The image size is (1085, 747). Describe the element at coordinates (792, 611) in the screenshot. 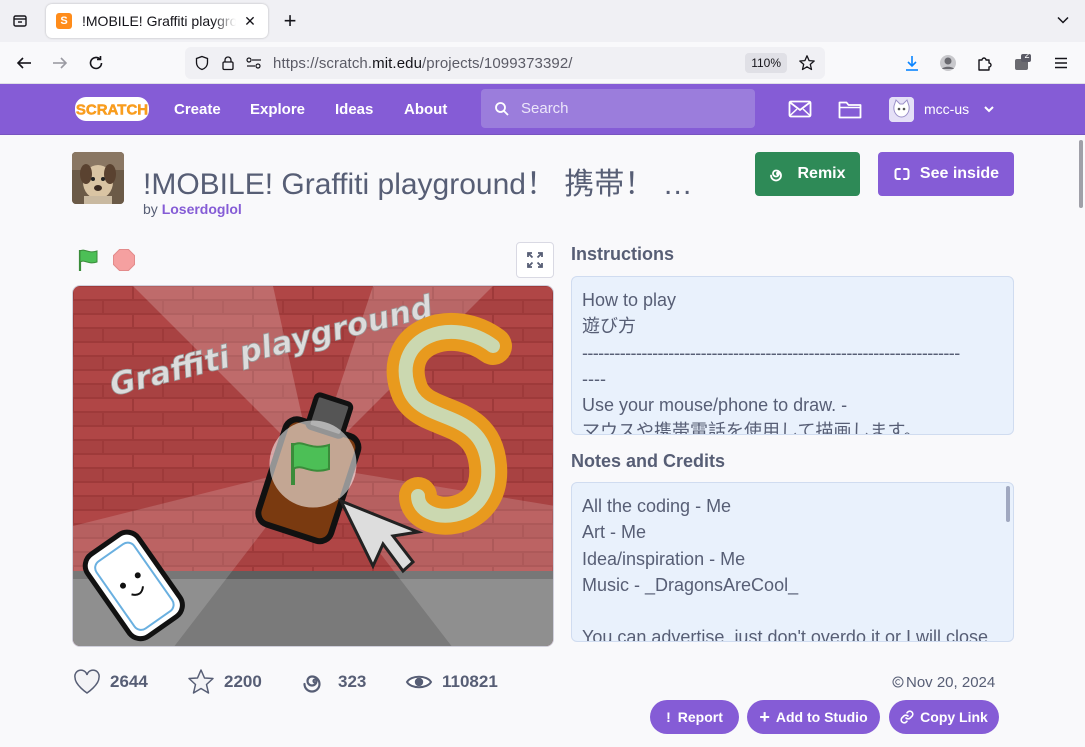

I see `notes-line` at that location.